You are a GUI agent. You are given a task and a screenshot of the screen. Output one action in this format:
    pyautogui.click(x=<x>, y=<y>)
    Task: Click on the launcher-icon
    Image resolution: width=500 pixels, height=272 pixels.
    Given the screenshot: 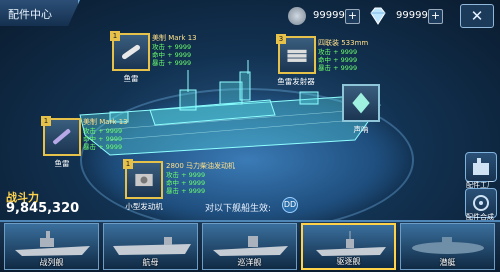 What is the action you would take?
    pyautogui.click(x=297, y=55)
    